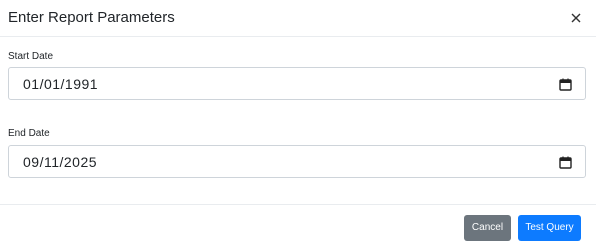 The image size is (596, 251). What do you see at coordinates (60, 162) in the screenshot?
I see `end-date-value: 09/11/2025` at bounding box center [60, 162].